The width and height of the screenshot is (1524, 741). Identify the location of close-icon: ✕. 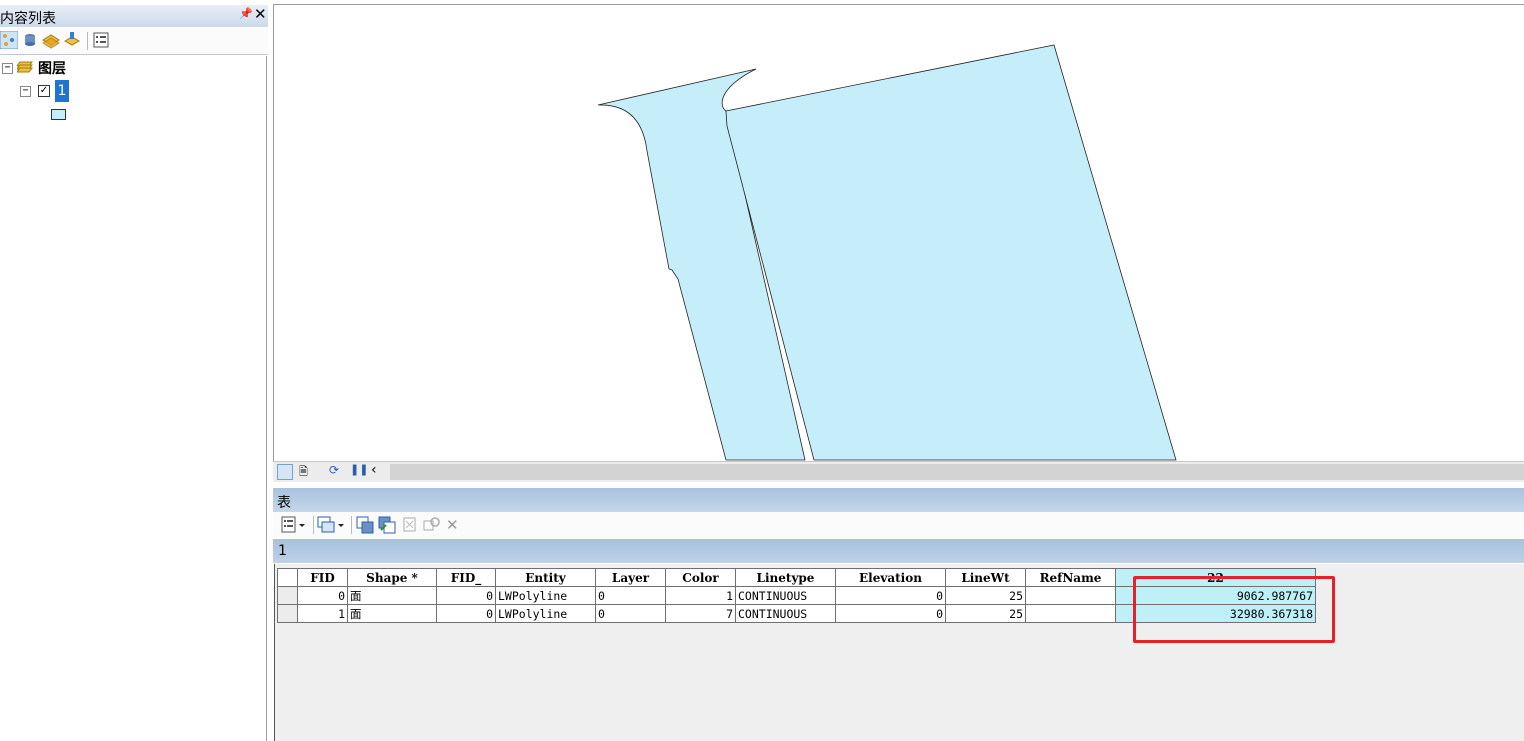
(260, 14).